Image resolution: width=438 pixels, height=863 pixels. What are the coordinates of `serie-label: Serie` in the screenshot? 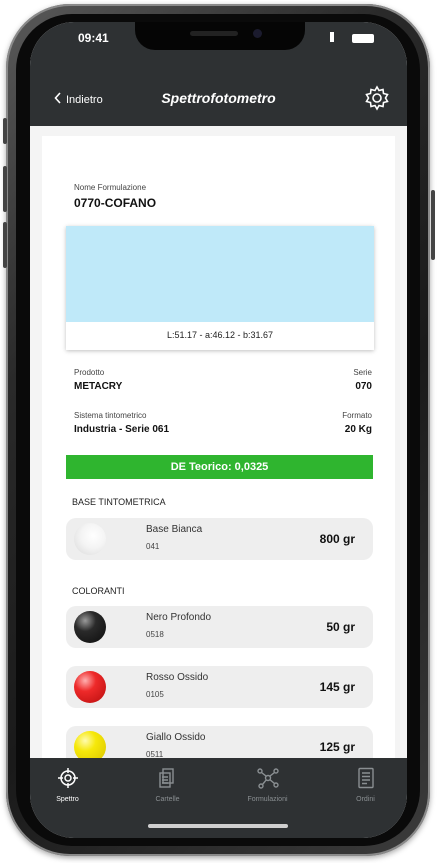 It's located at (362, 372).